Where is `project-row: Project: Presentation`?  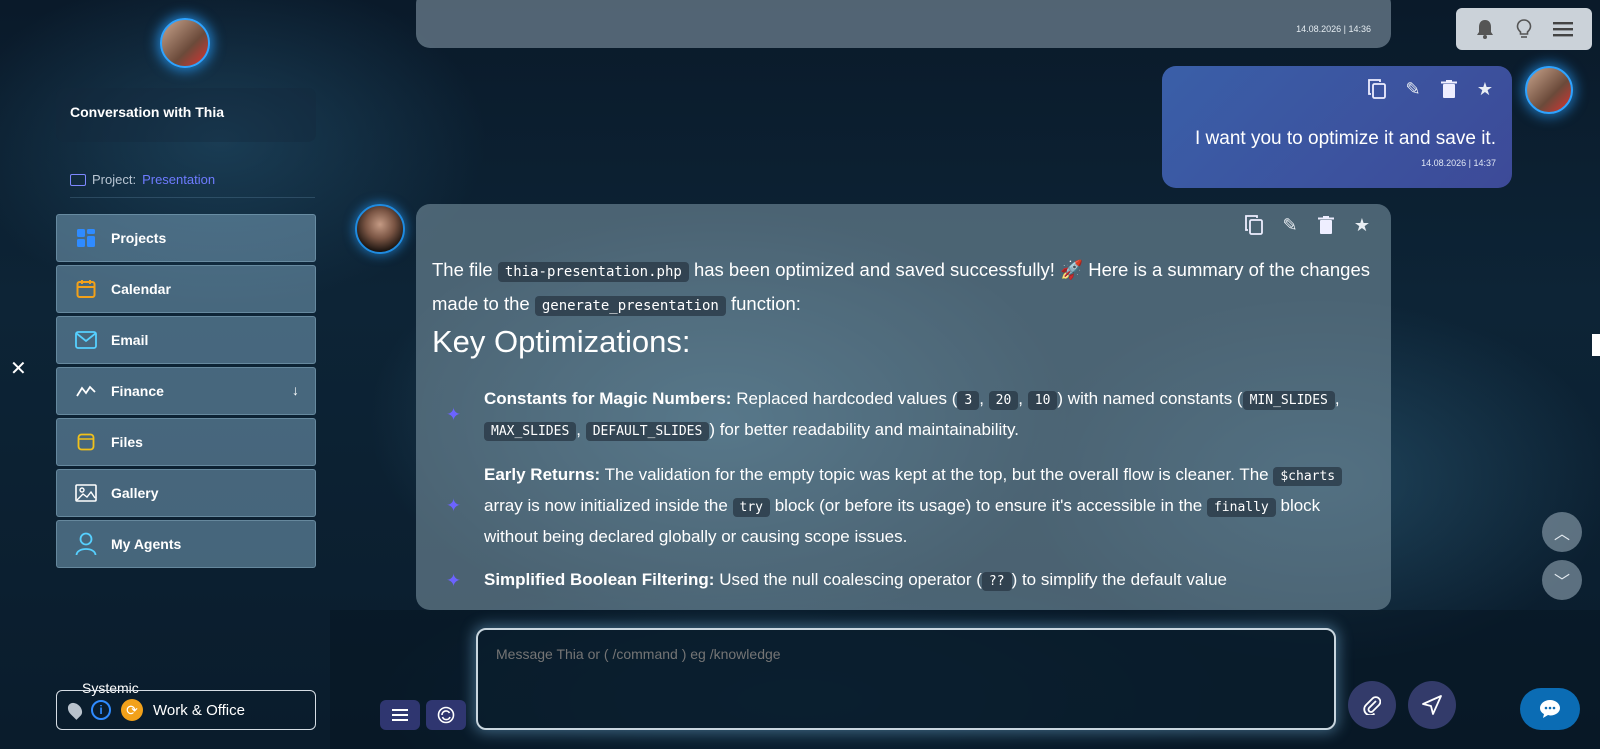
project-row: Project: Presentation is located at coordinates (192, 185).